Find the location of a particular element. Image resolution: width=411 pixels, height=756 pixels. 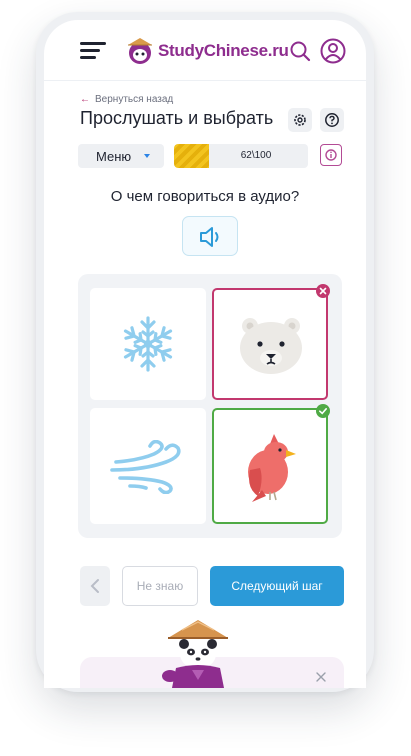

dont-know-button: Не знаю is located at coordinates (160, 586).